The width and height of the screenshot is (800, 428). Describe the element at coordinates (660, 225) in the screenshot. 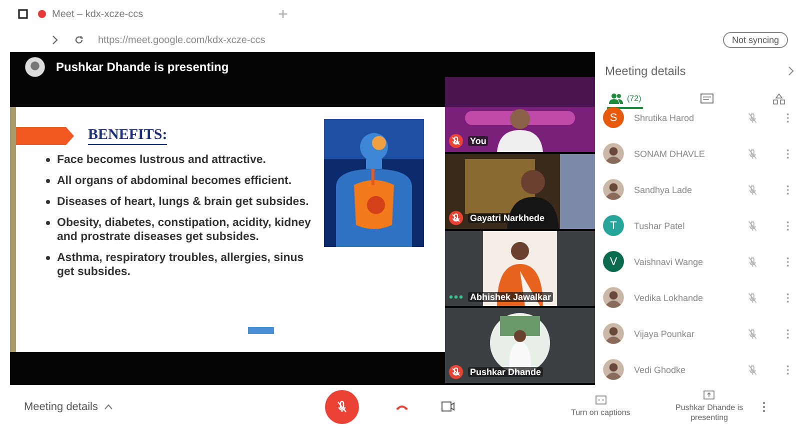

I see `participant-name: Tushar Patel` at that location.